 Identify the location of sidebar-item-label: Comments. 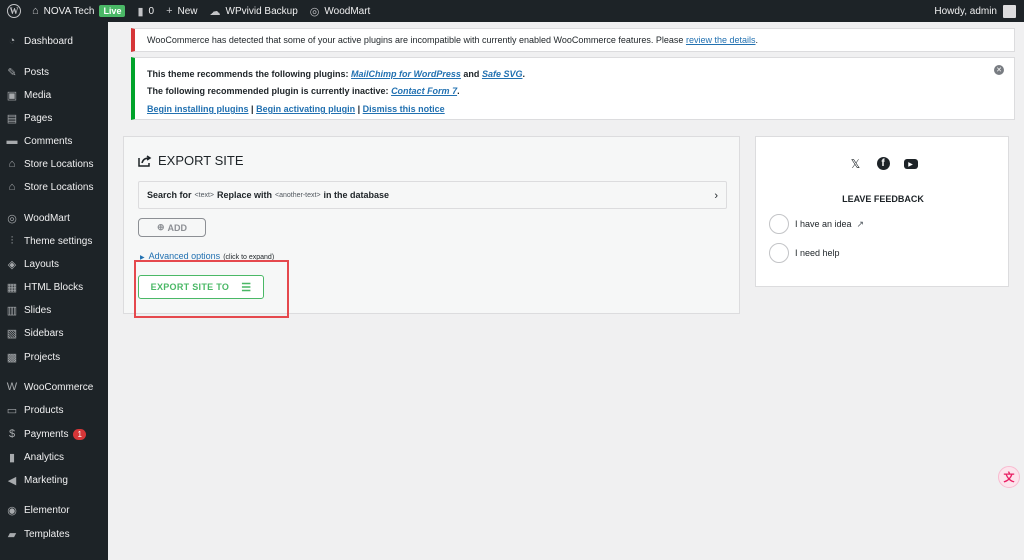
(48, 141).